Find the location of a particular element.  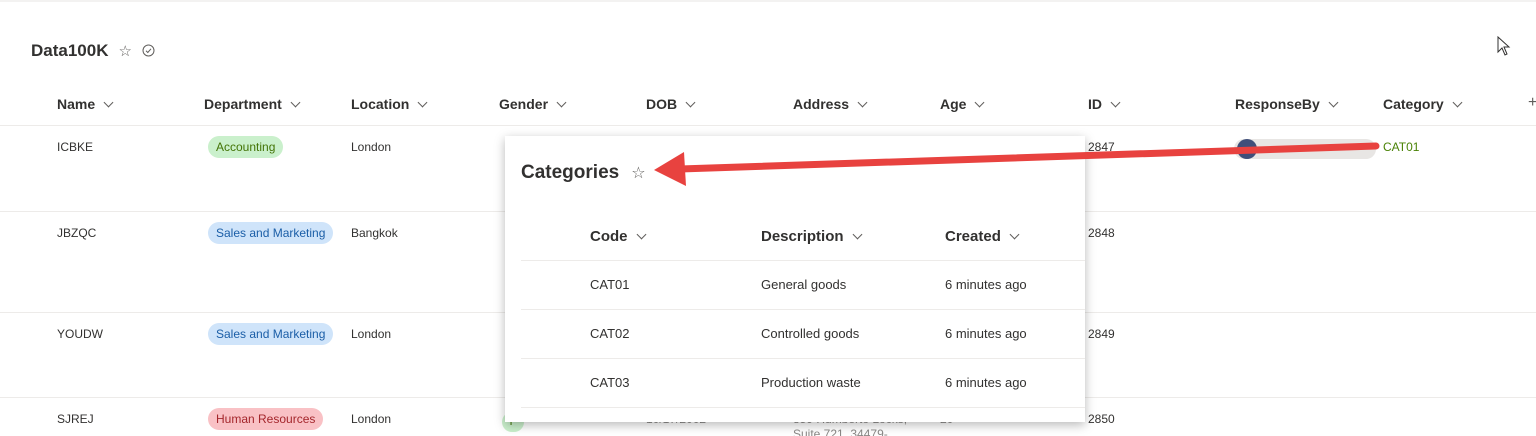

popup-column-header-created: Created is located at coordinates (982, 236).